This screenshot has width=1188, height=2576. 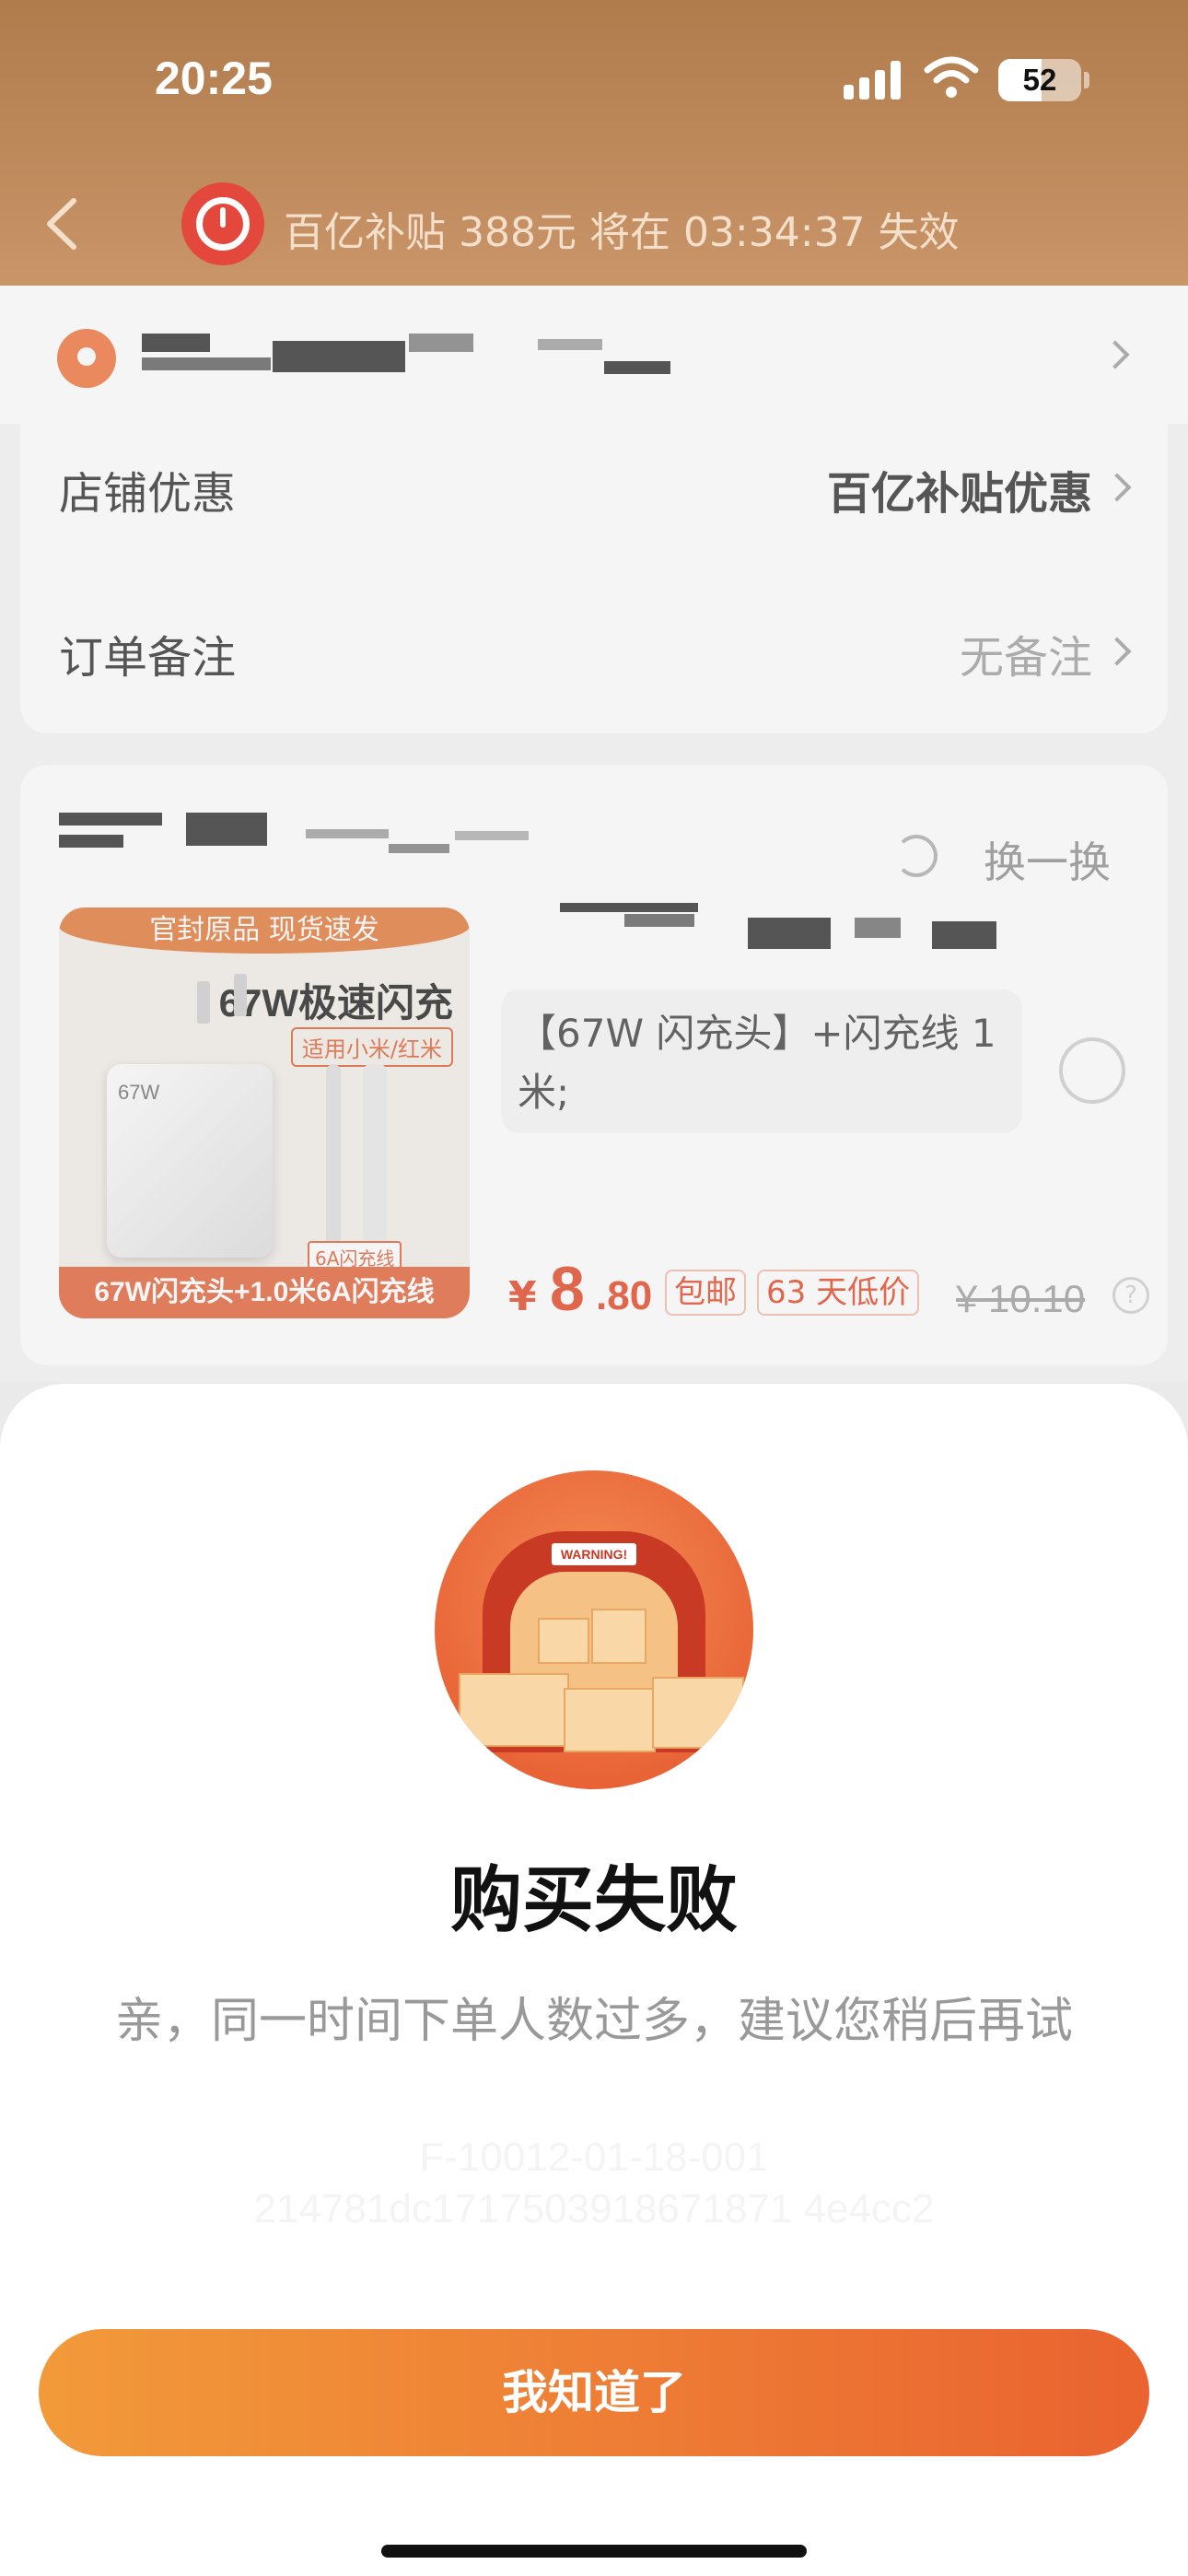 What do you see at coordinates (622, 232) in the screenshot?
I see `subsidy-banner-text: 百亿补贴 388元 将在 03:34:37 失效` at bounding box center [622, 232].